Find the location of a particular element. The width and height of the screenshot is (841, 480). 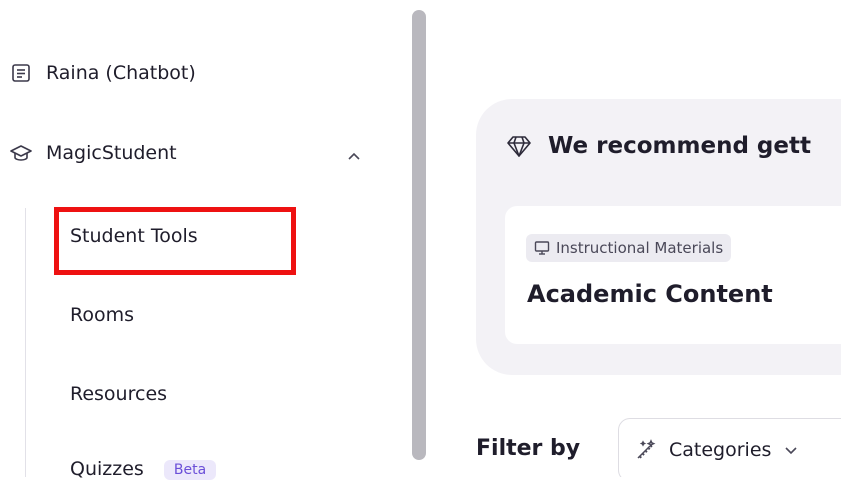

sidebar-scrollbar is located at coordinates (419, 235).